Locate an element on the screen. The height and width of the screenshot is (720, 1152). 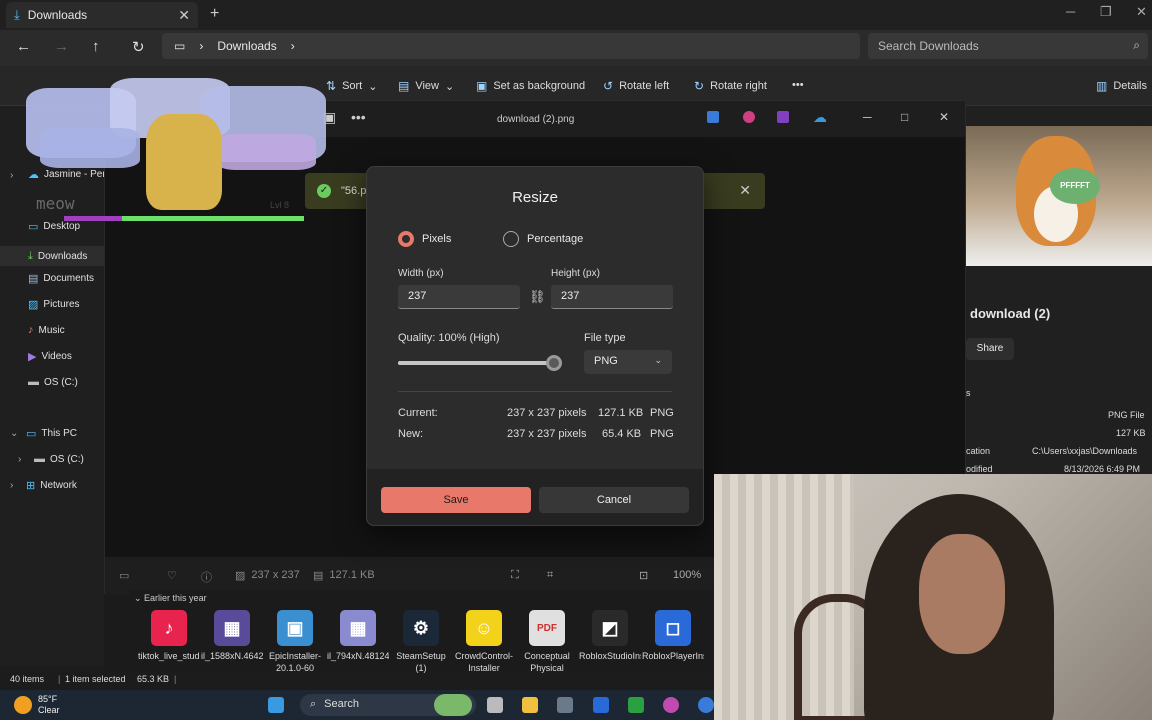
rotate-left-button: ↺ Rotate left is located at coordinates (636, 86).